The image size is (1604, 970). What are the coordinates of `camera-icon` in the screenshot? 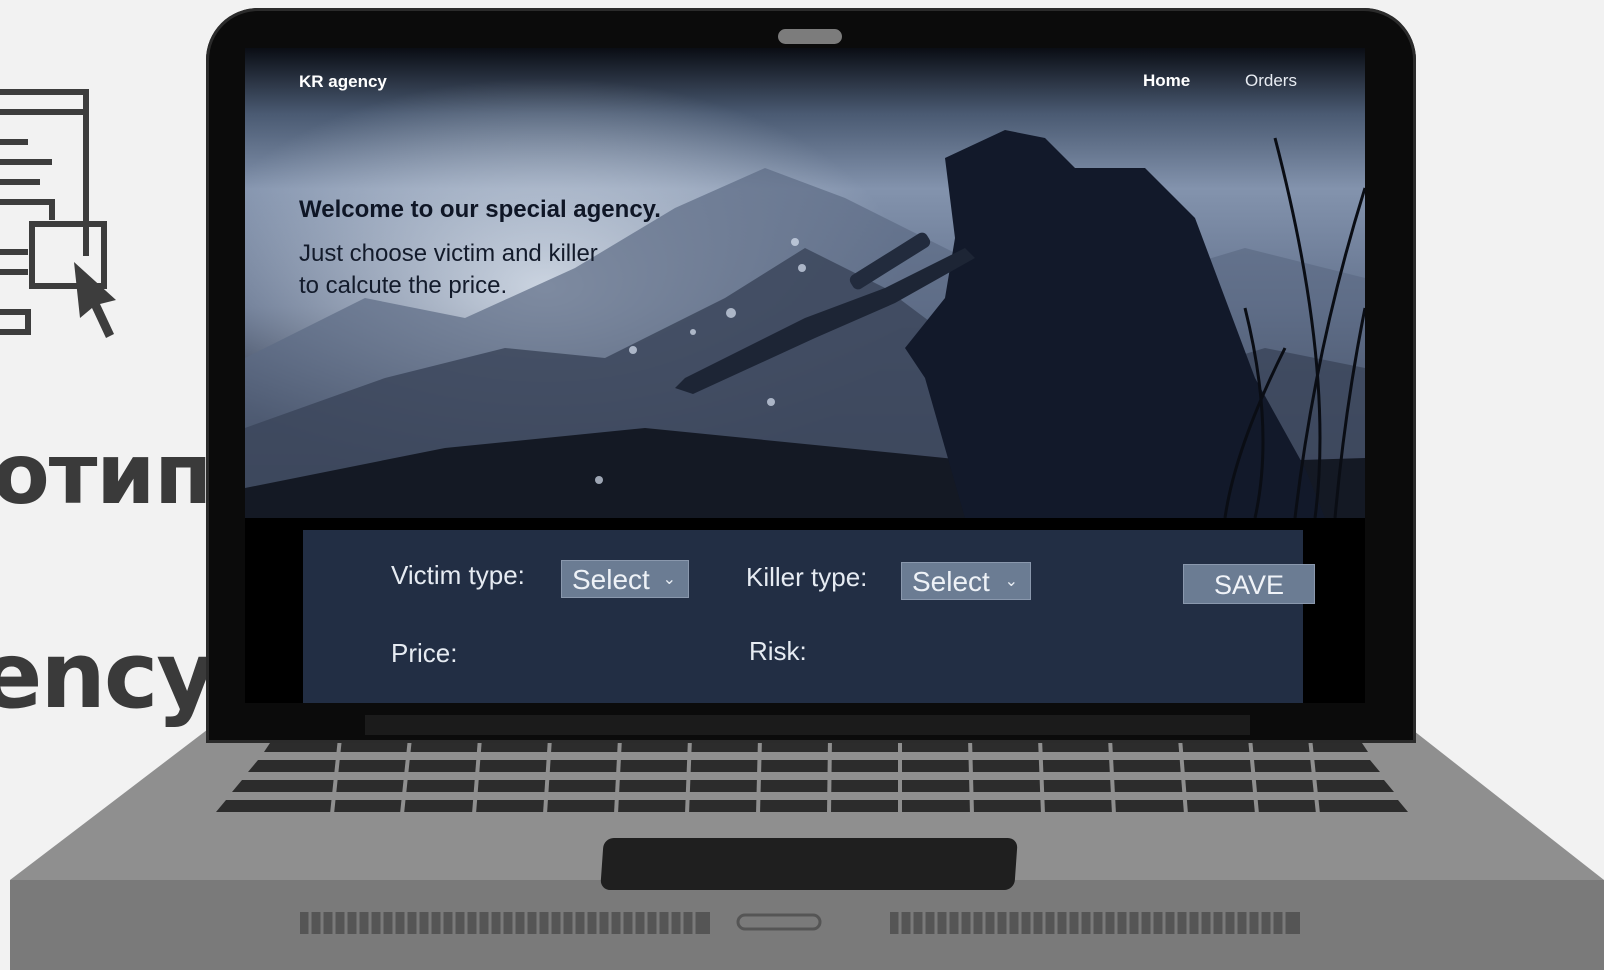 It's located at (810, 36).